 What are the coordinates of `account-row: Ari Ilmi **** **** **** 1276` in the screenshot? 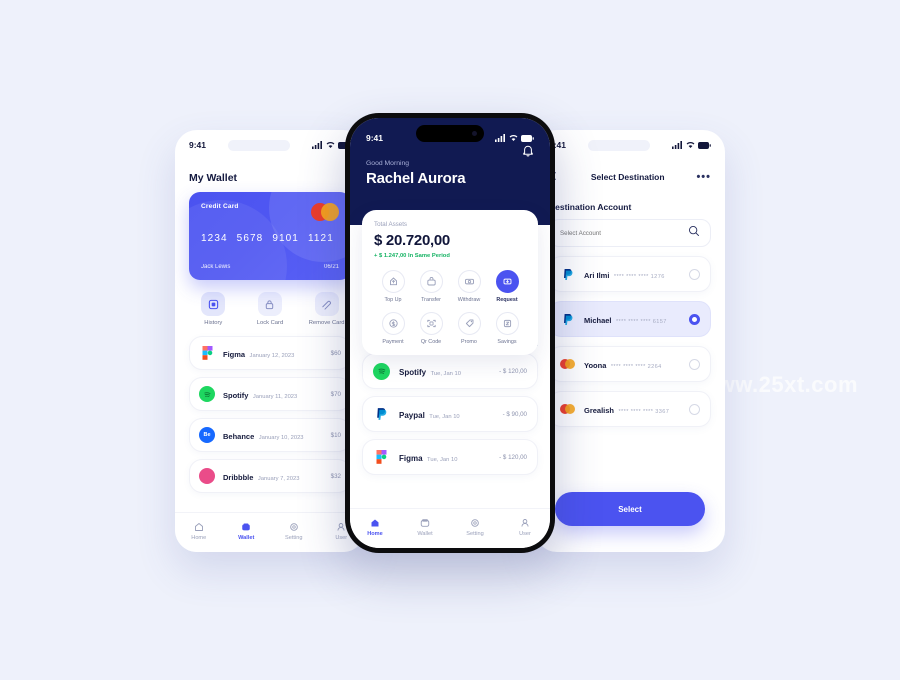 It's located at (630, 274).